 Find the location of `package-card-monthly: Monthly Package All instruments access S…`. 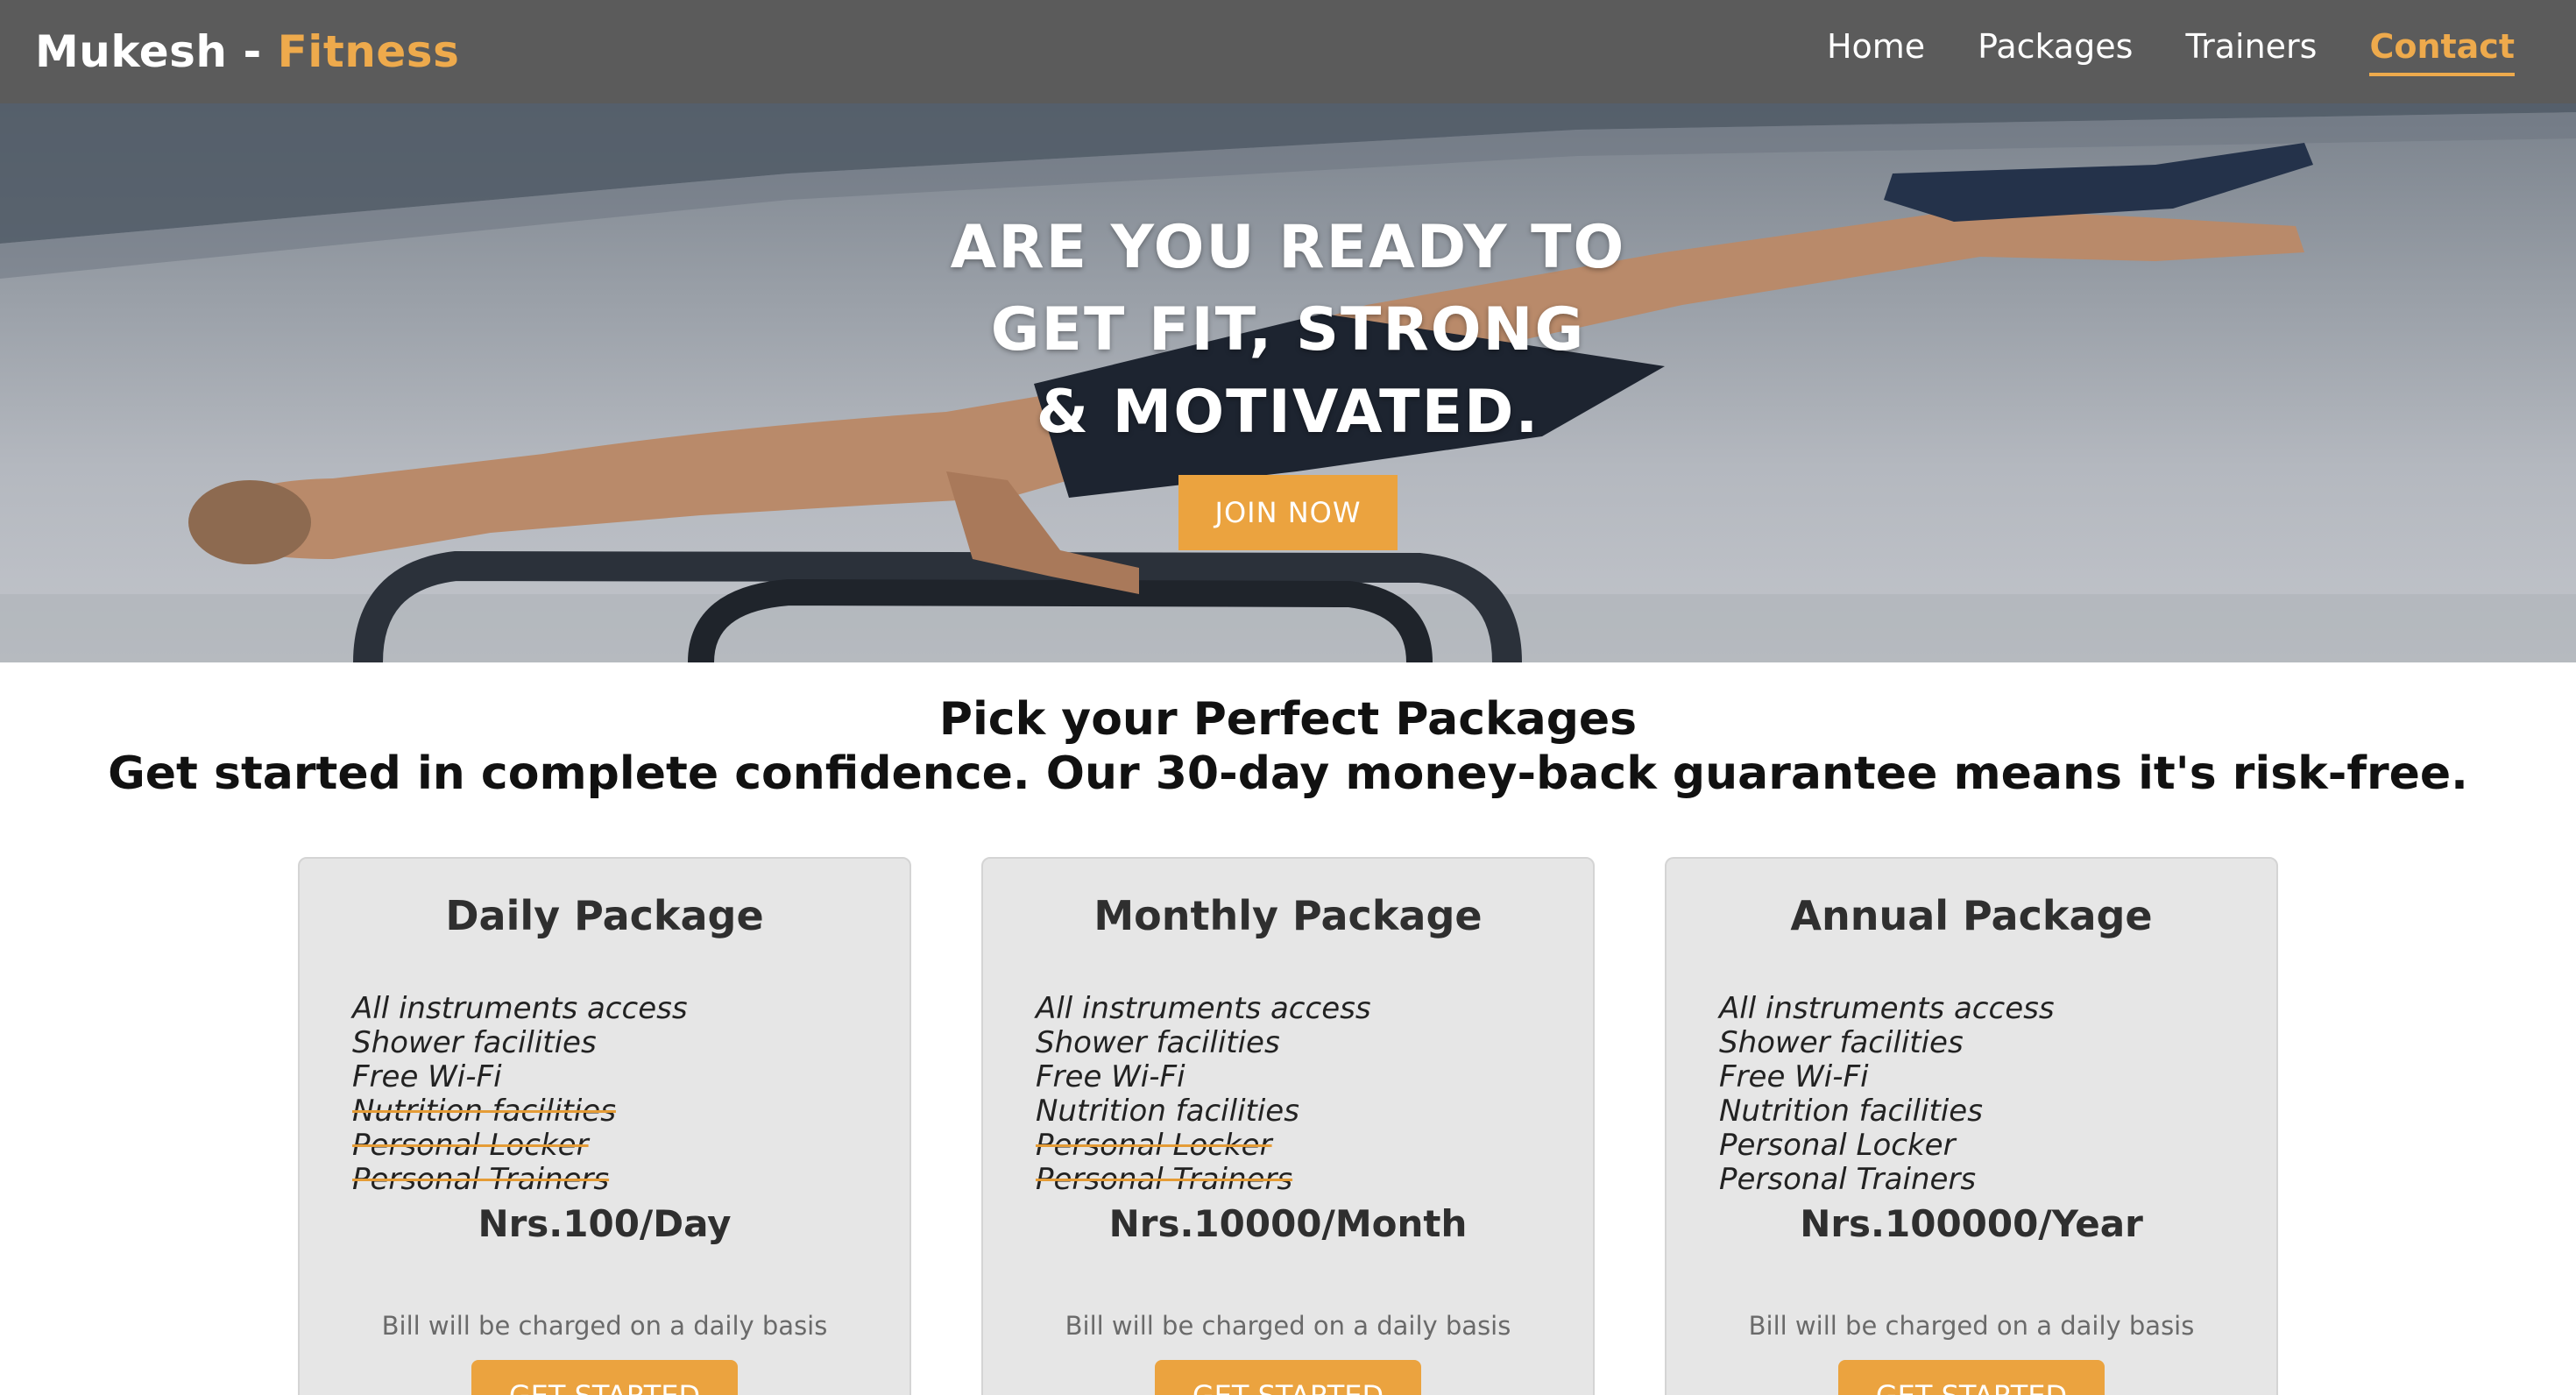

package-card-monthly: Monthly Package All instruments access S… is located at coordinates (1288, 1126).